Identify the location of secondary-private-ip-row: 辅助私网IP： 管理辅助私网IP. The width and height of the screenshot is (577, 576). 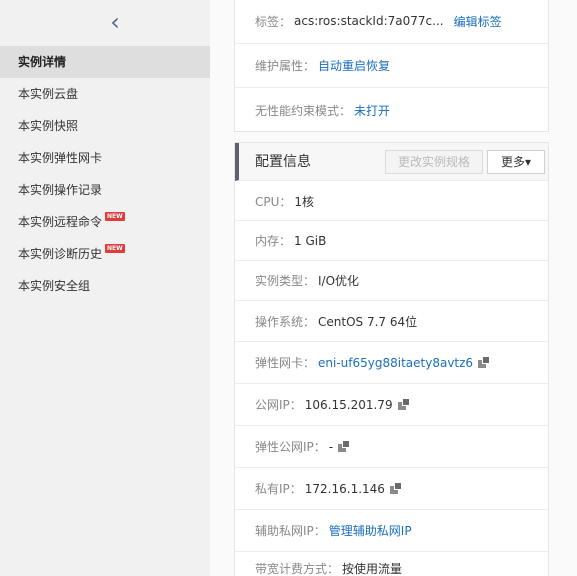
(391, 531).